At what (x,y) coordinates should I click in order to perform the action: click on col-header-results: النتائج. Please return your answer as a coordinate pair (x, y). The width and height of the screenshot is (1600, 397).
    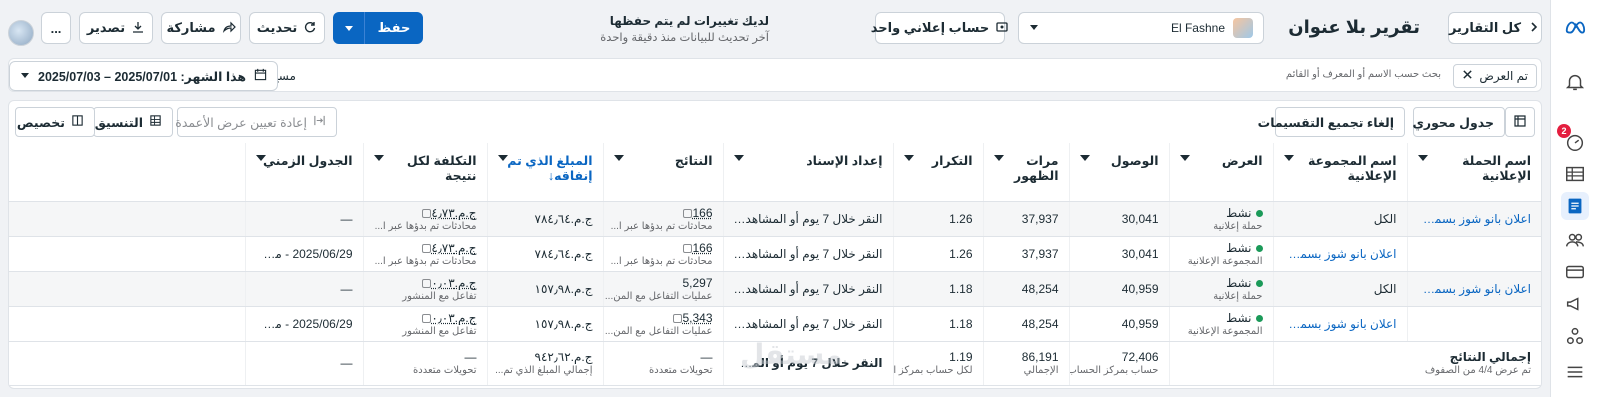
    Looking at the image, I should click on (662, 172).